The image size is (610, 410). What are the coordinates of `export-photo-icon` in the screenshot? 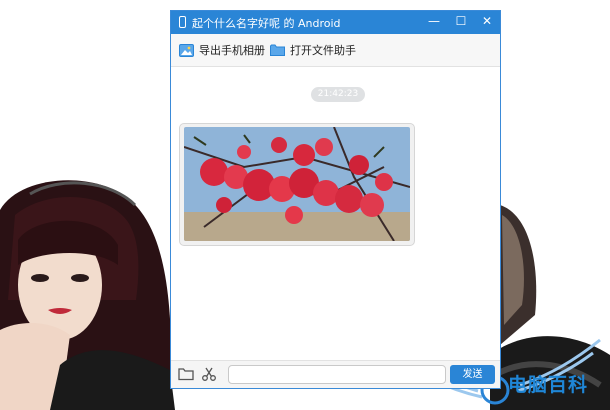 It's located at (186, 50).